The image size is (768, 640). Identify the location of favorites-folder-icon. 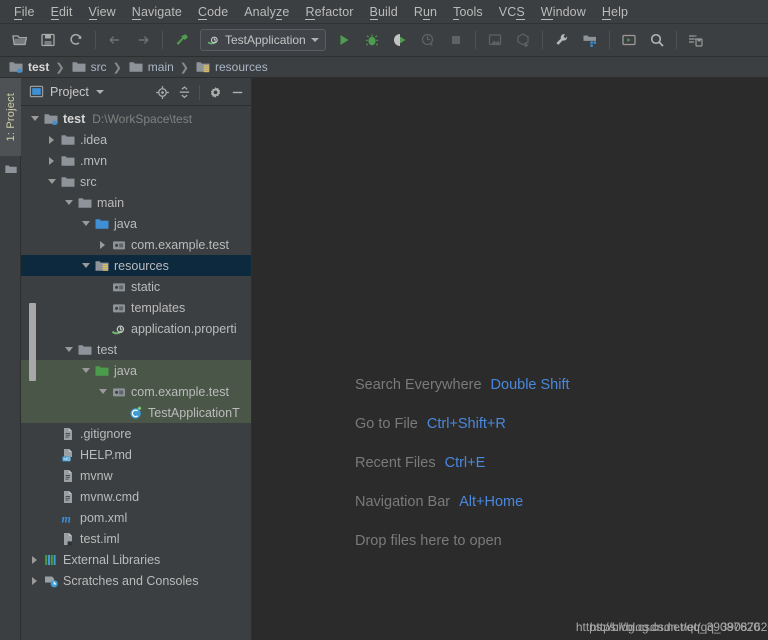
(11, 171).